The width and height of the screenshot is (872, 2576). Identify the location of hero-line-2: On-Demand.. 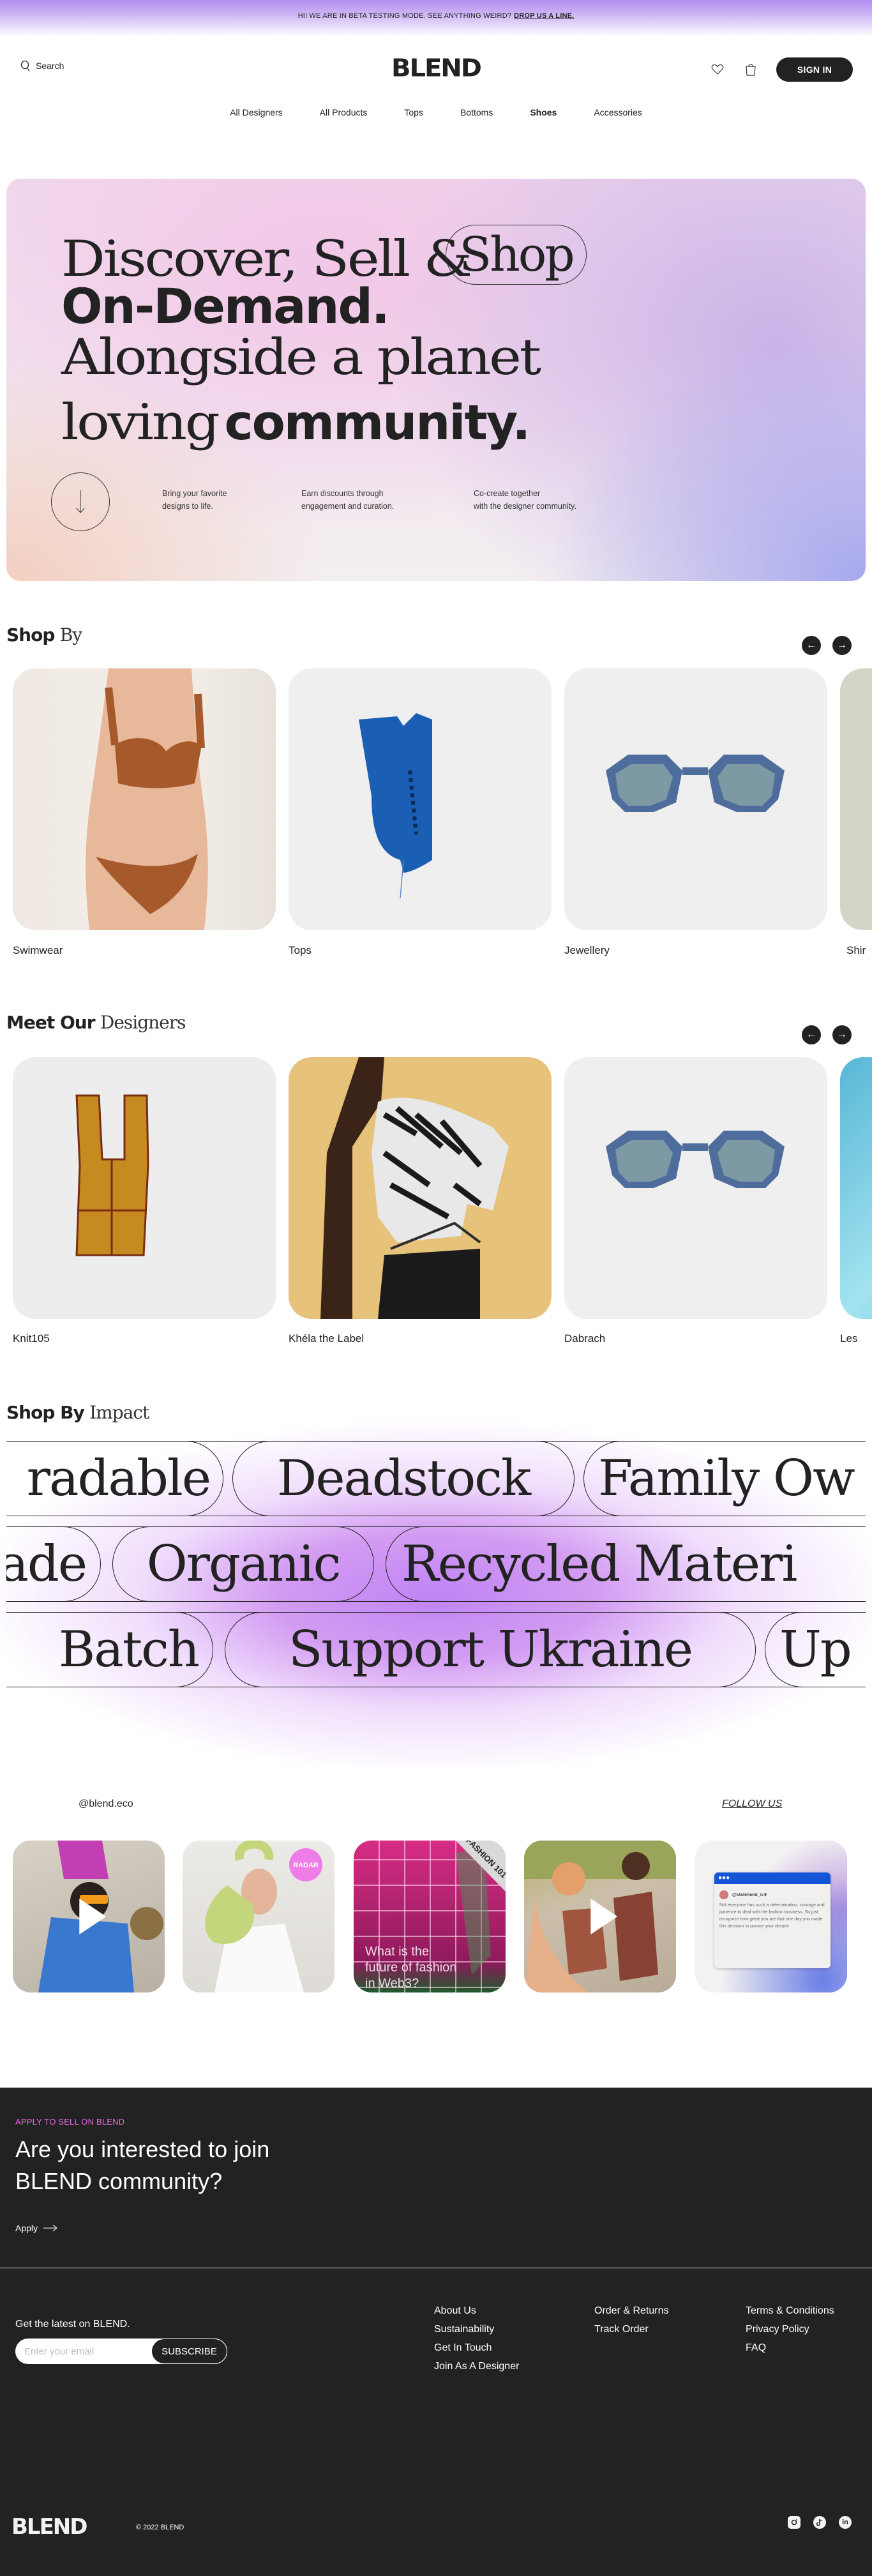
(226, 306).